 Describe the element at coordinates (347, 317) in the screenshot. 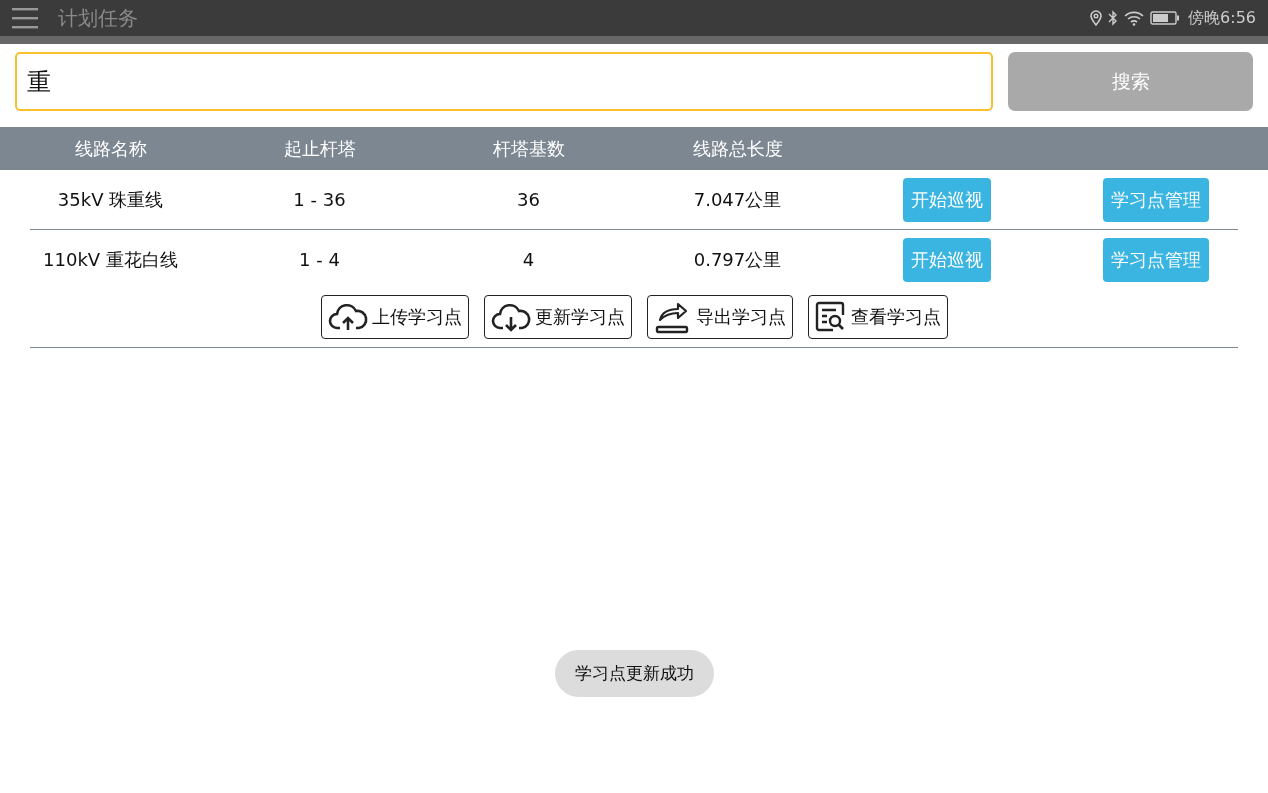

I see `cloud-upload-icon` at that location.